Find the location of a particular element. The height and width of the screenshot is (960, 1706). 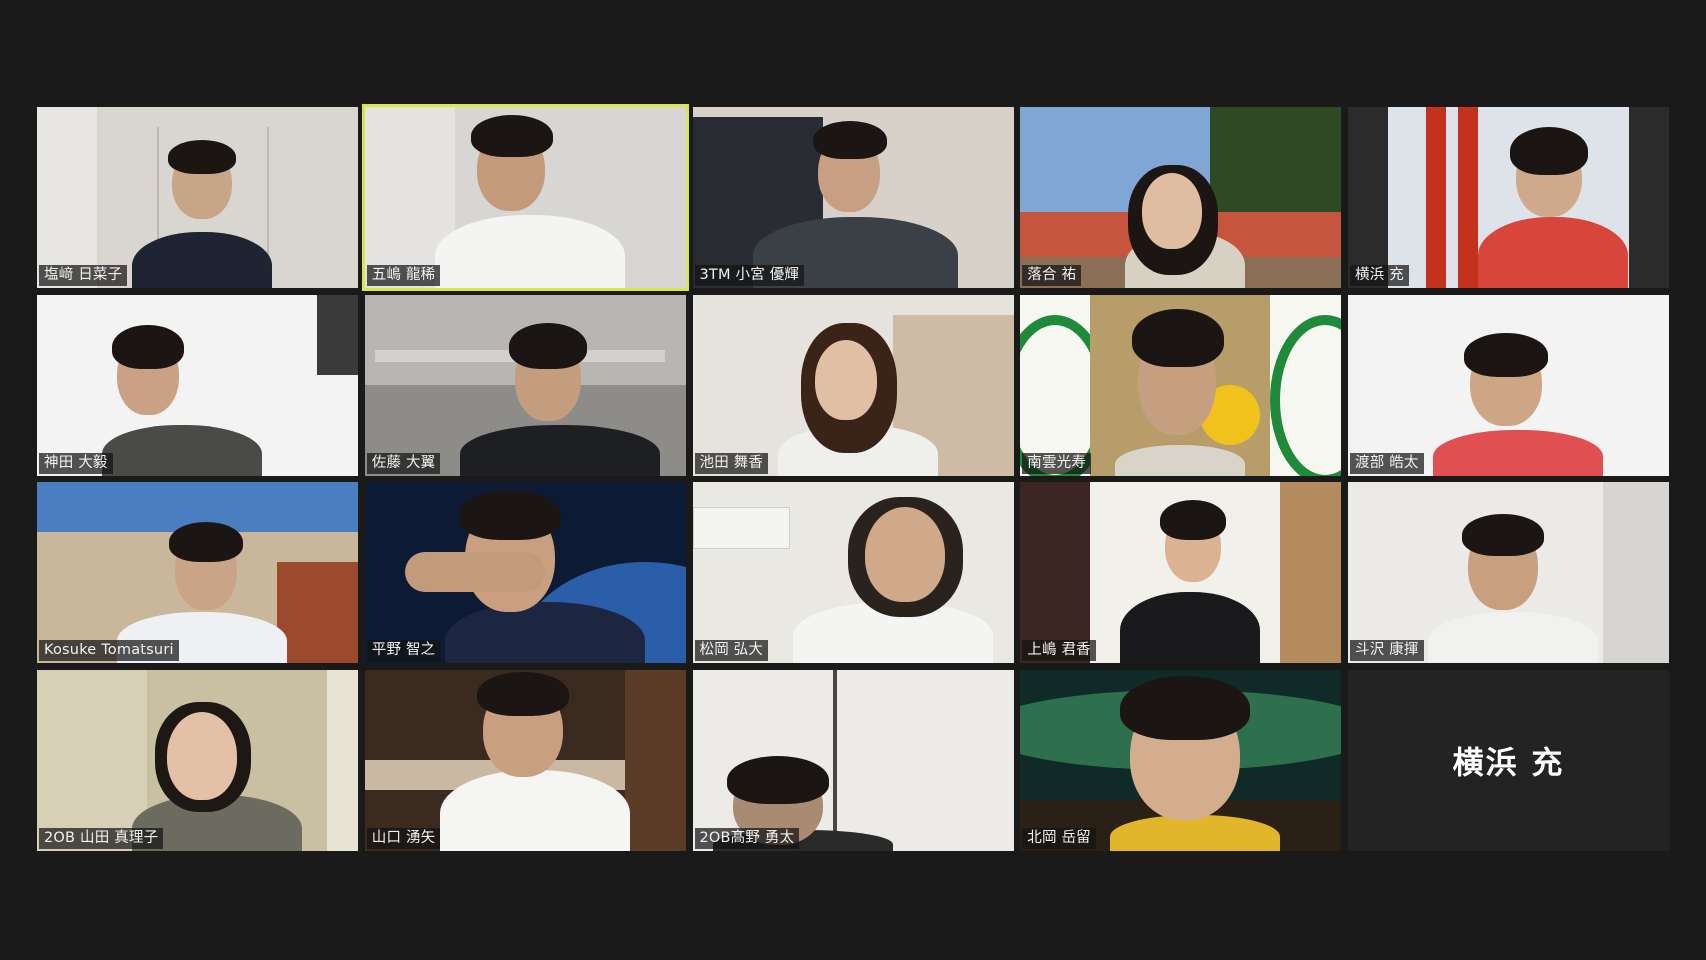

participant-name-label: 落合 祐 is located at coordinates (1052, 275).